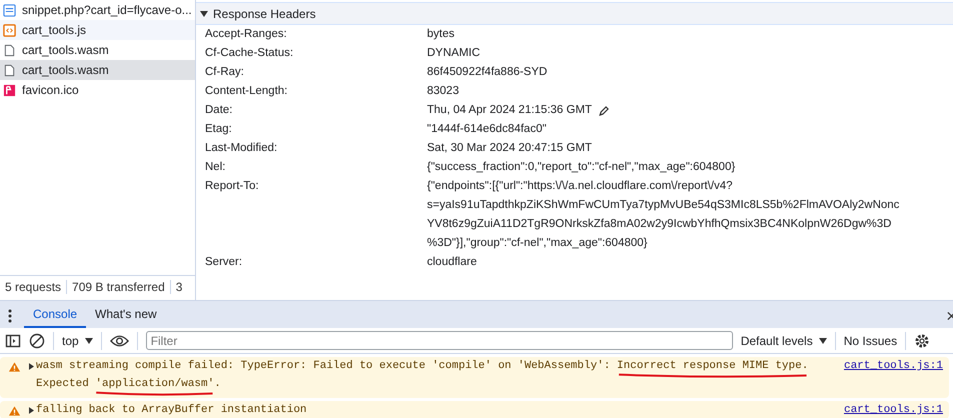 This screenshot has width=953, height=418. I want to click on message-text: Expected 'application/wasm'., so click(128, 384).